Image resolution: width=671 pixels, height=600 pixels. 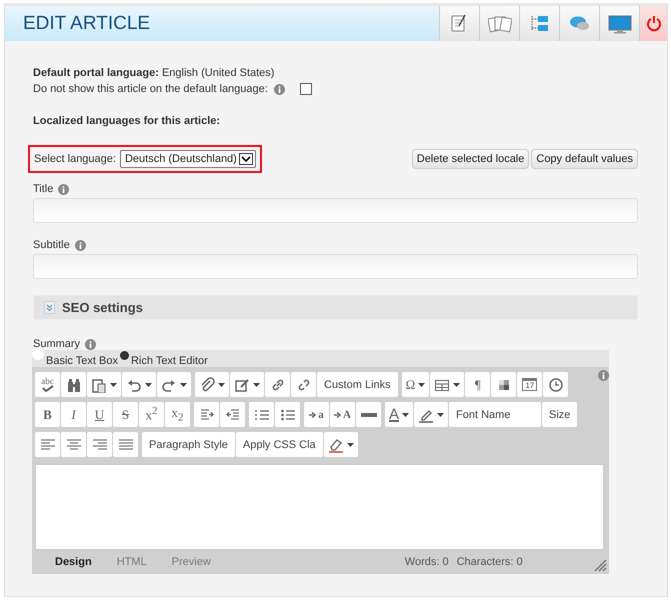 I want to click on calendar-icon: 17, so click(x=530, y=384).